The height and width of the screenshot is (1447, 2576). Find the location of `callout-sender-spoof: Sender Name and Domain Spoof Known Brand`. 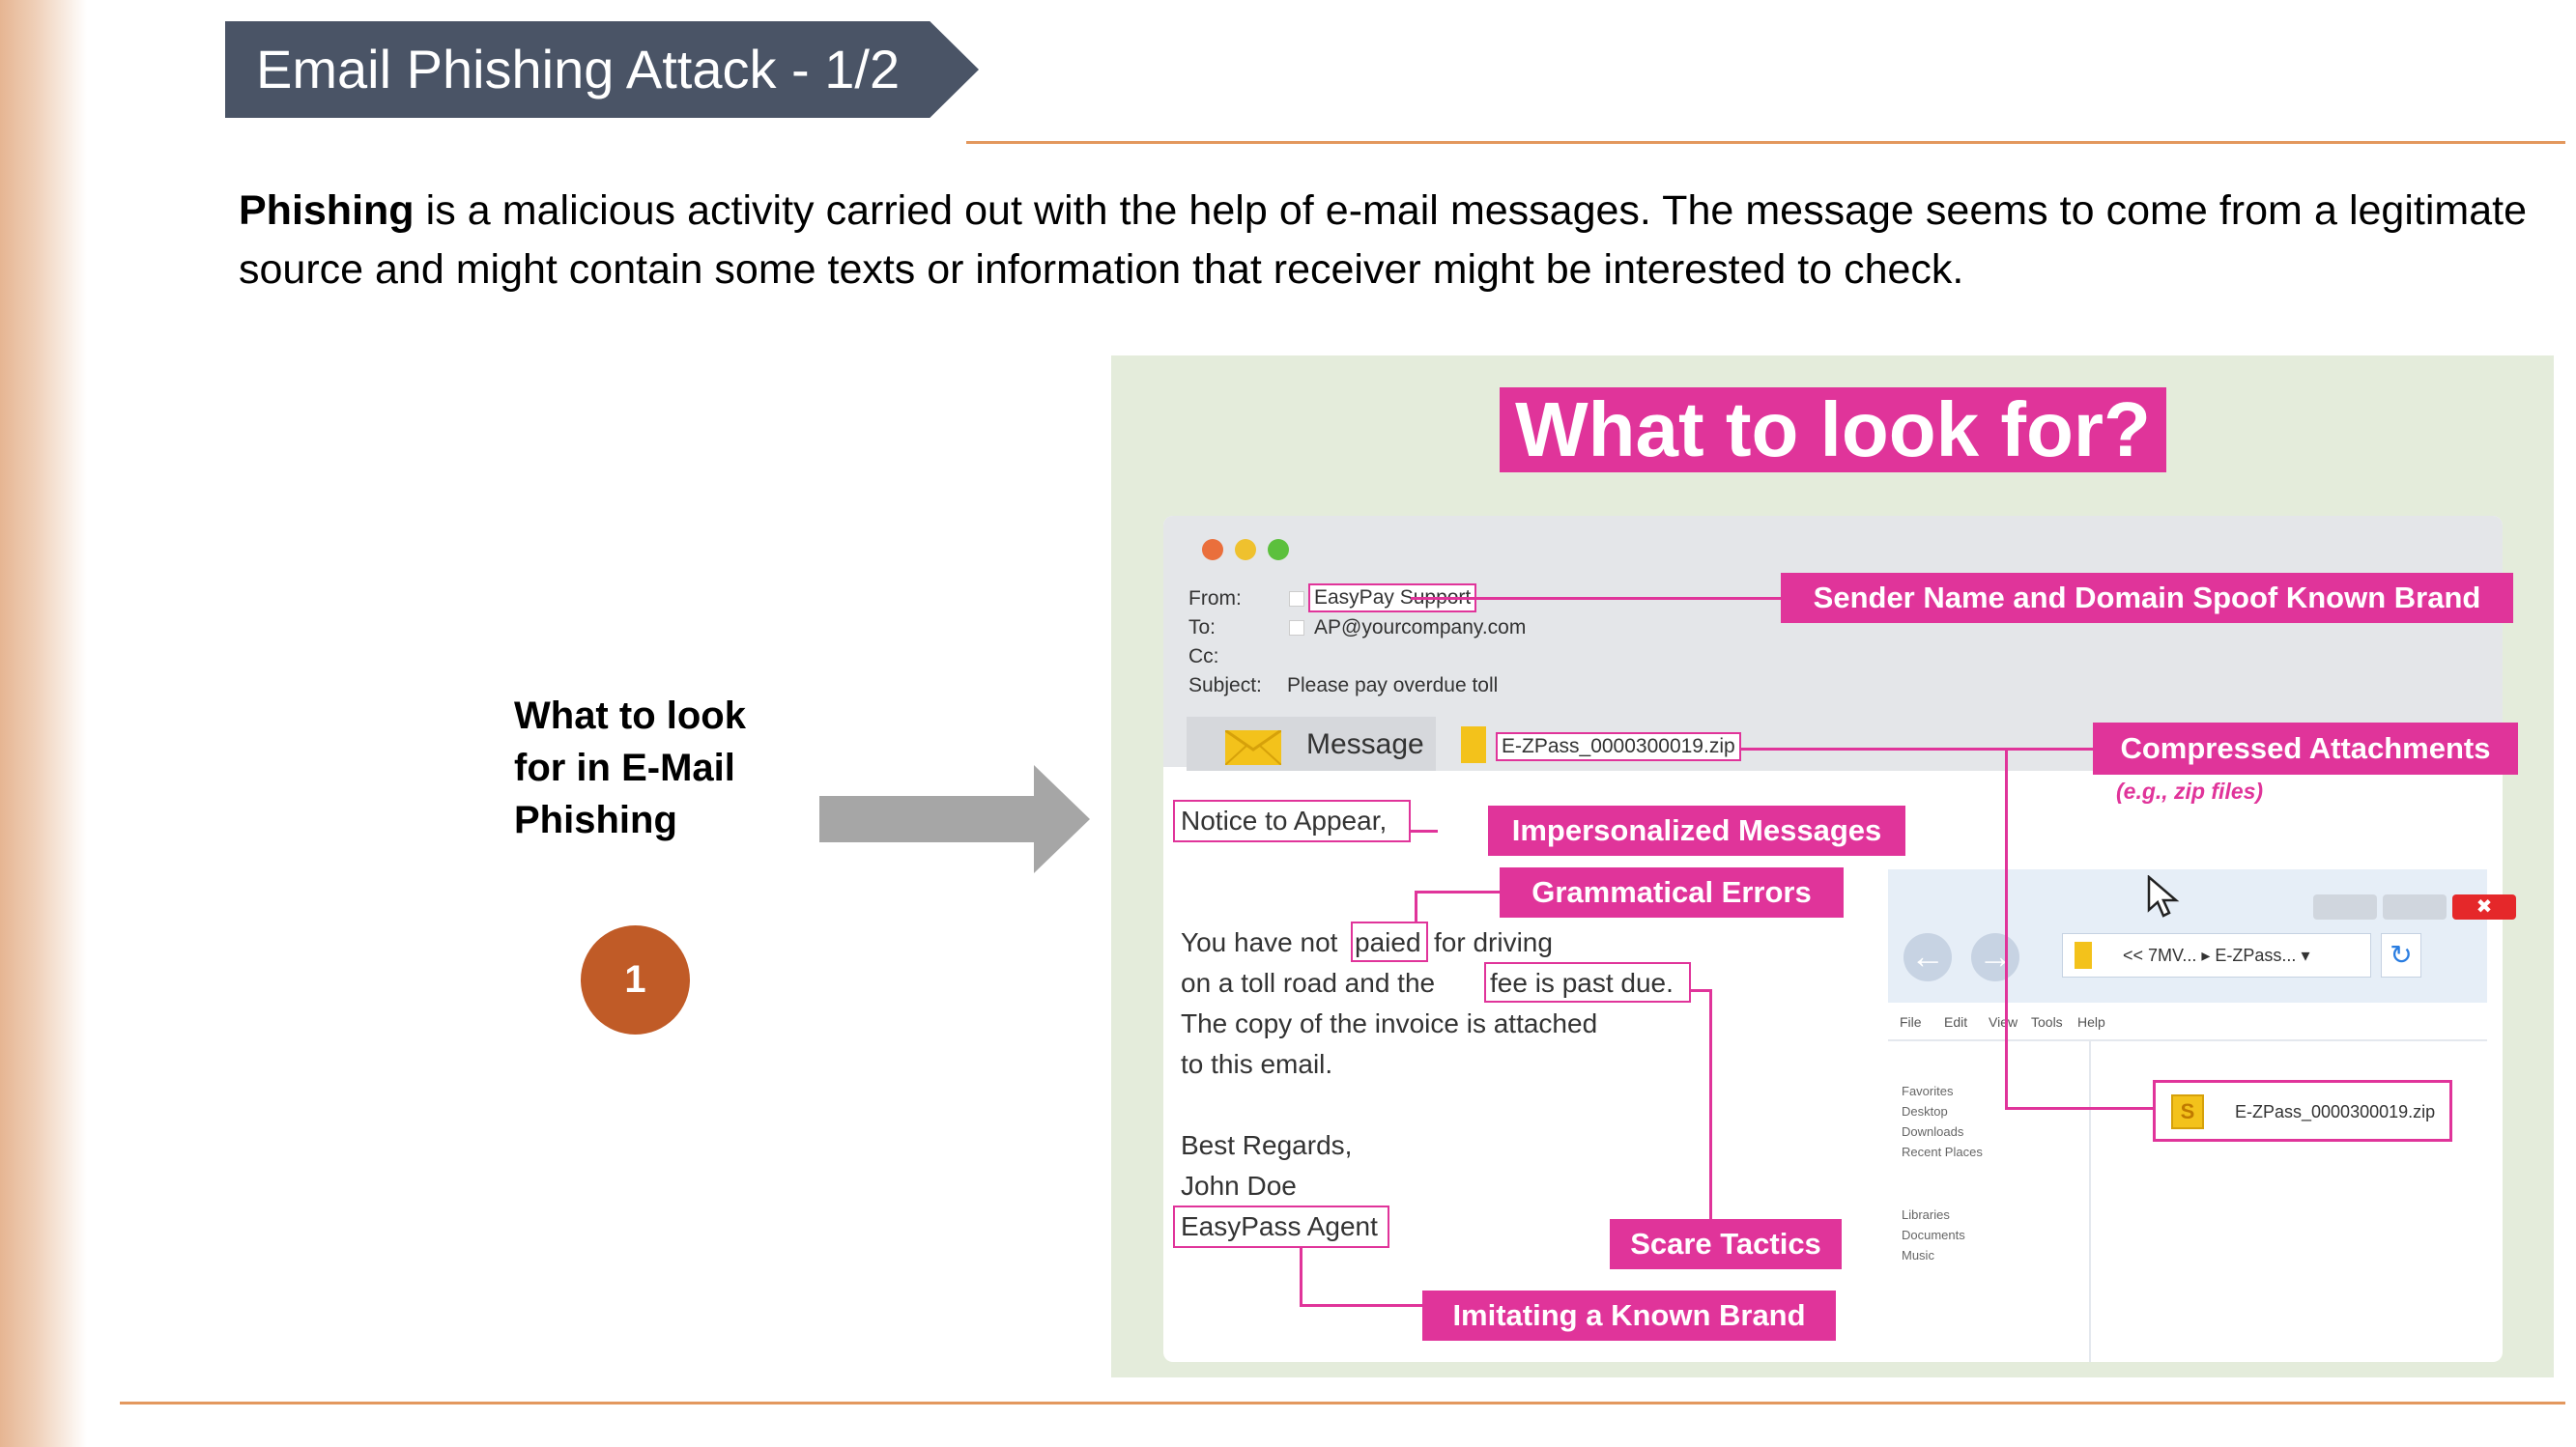

callout-sender-spoof: Sender Name and Domain Spoof Known Brand is located at coordinates (2147, 598).